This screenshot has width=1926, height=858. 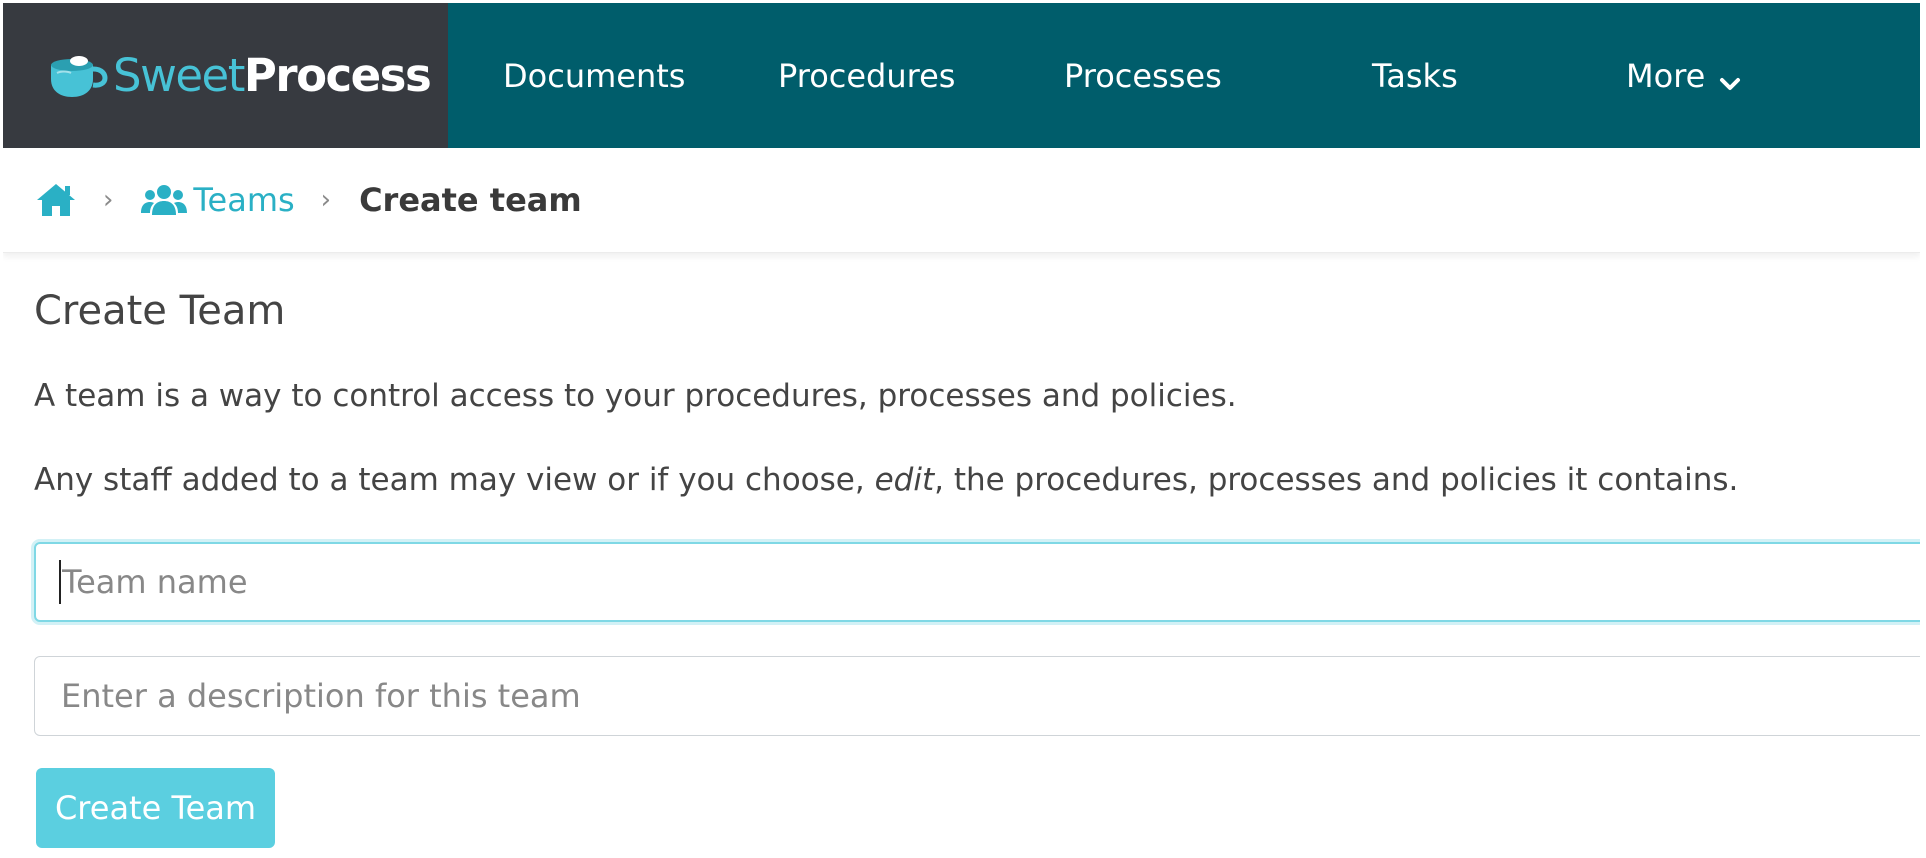 What do you see at coordinates (904, 480) in the screenshot?
I see `description-emphasis: edit` at bounding box center [904, 480].